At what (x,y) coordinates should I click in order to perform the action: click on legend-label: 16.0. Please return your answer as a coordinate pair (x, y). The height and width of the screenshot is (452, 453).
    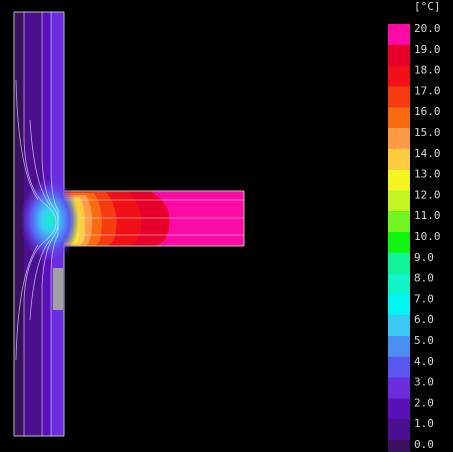
    Looking at the image, I should click on (427, 111).